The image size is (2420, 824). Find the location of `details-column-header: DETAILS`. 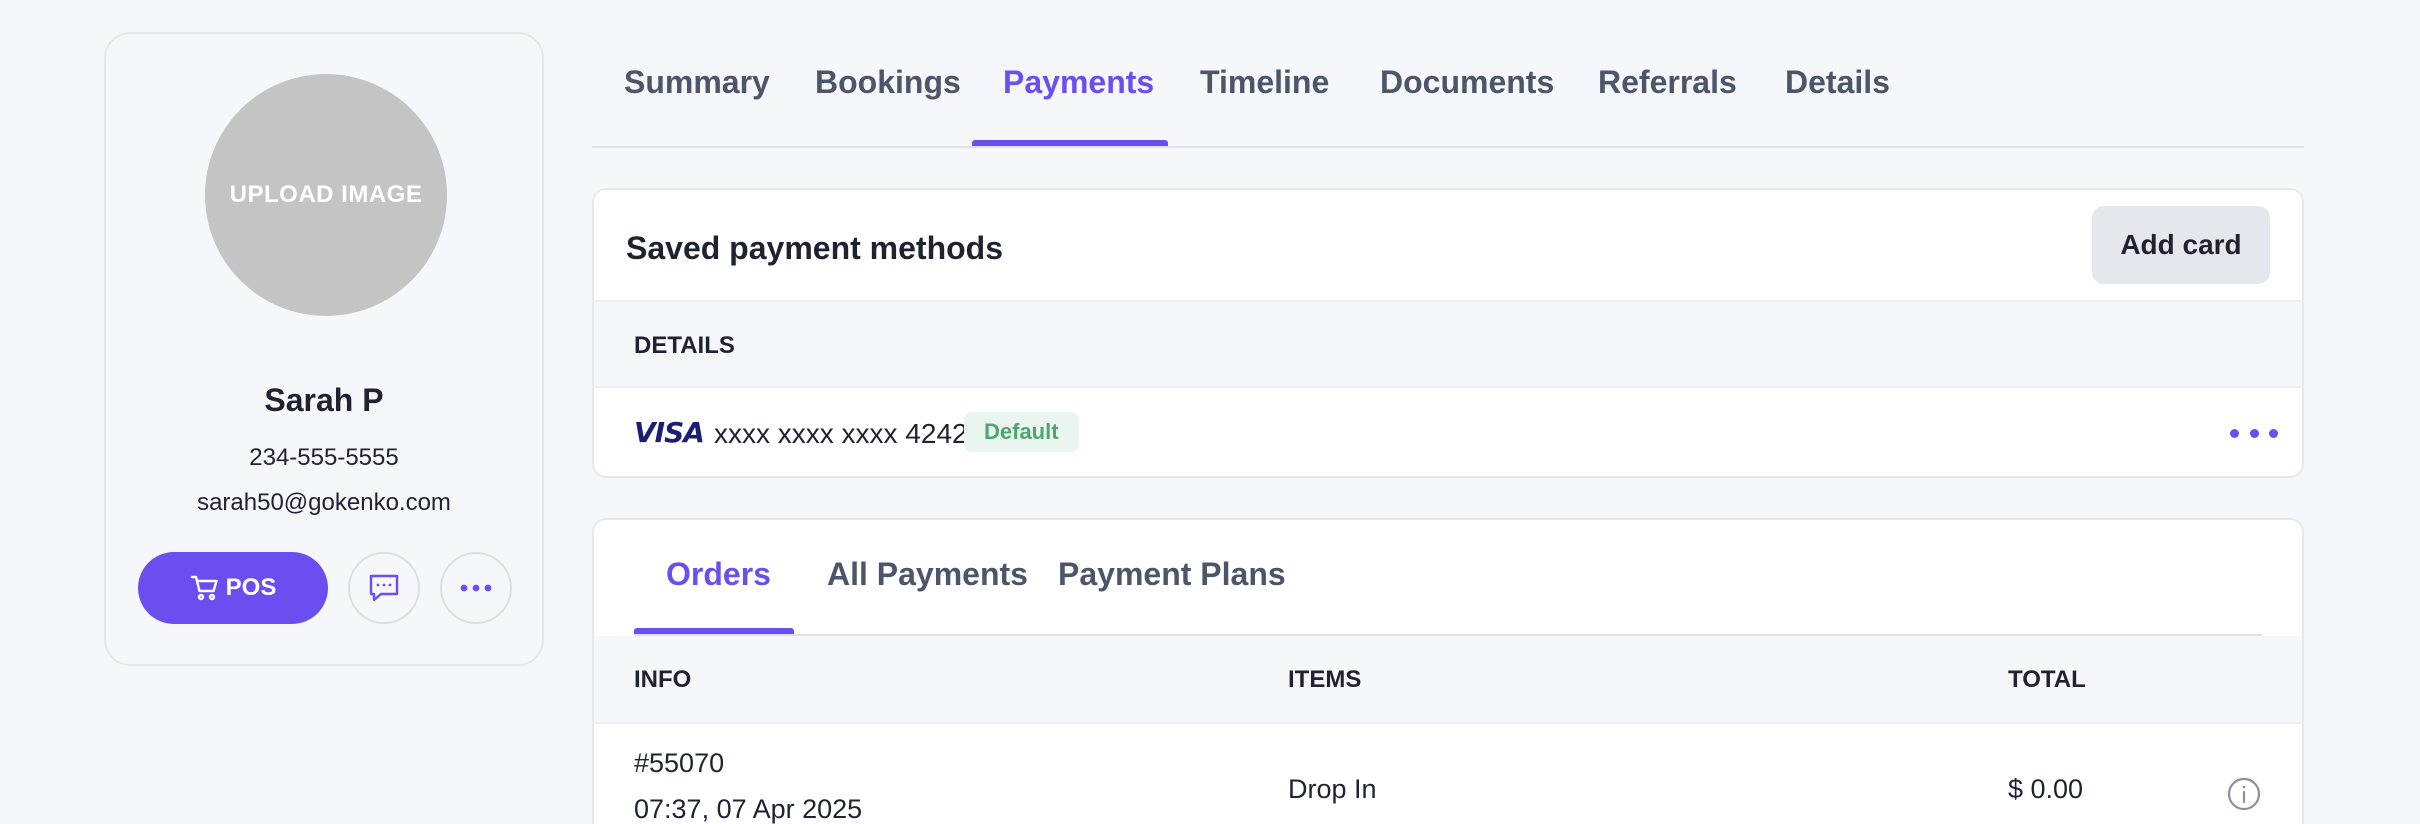

details-column-header: DETAILS is located at coordinates (1448, 344).